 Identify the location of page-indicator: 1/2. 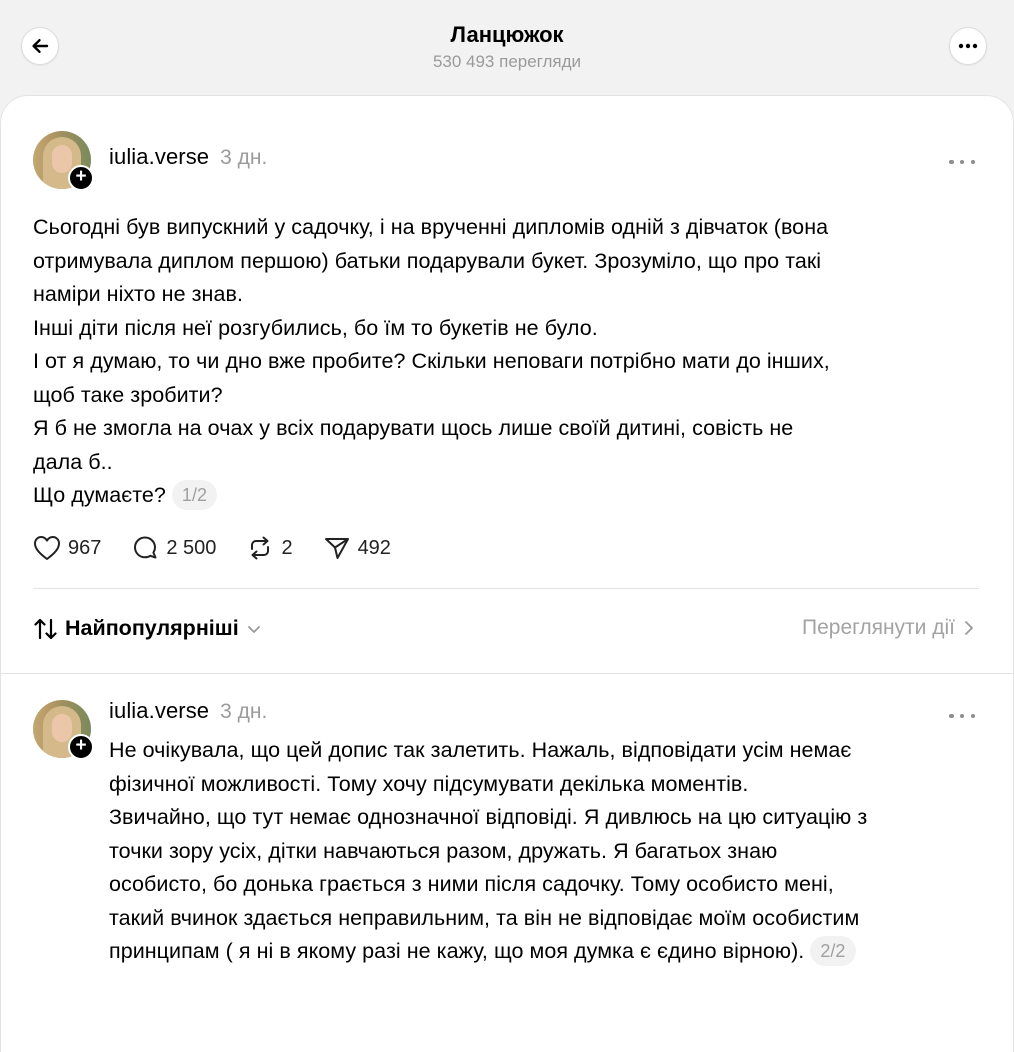
(194, 495).